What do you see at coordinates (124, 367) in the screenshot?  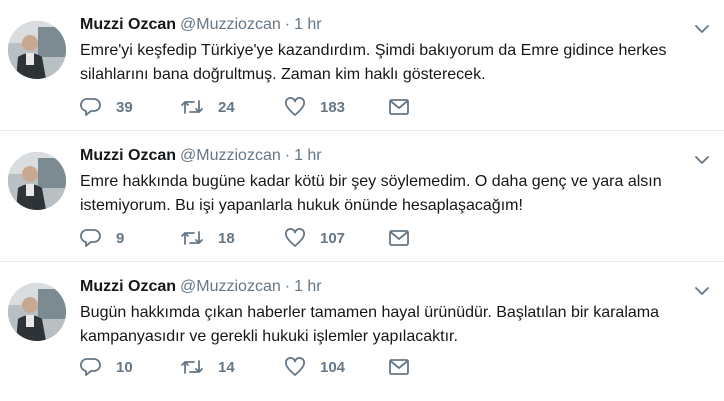 I see `reply-count: 10` at bounding box center [124, 367].